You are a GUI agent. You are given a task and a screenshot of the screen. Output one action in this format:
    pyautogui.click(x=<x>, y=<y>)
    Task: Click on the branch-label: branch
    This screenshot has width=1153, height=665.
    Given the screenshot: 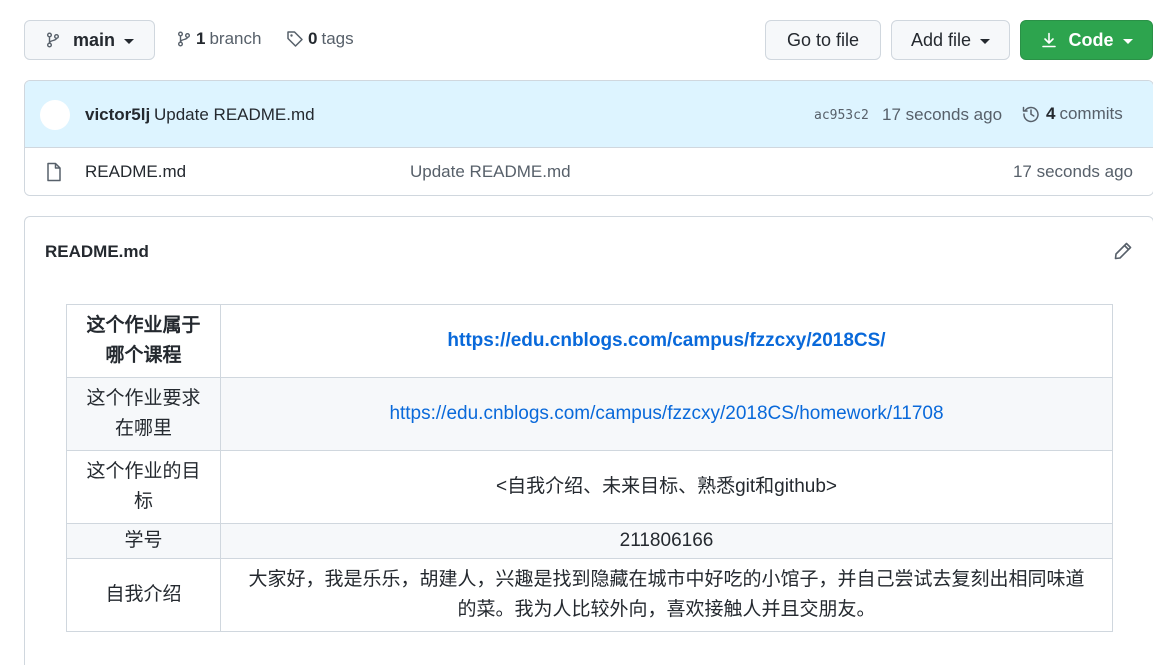 What is the action you would take?
    pyautogui.click(x=235, y=38)
    